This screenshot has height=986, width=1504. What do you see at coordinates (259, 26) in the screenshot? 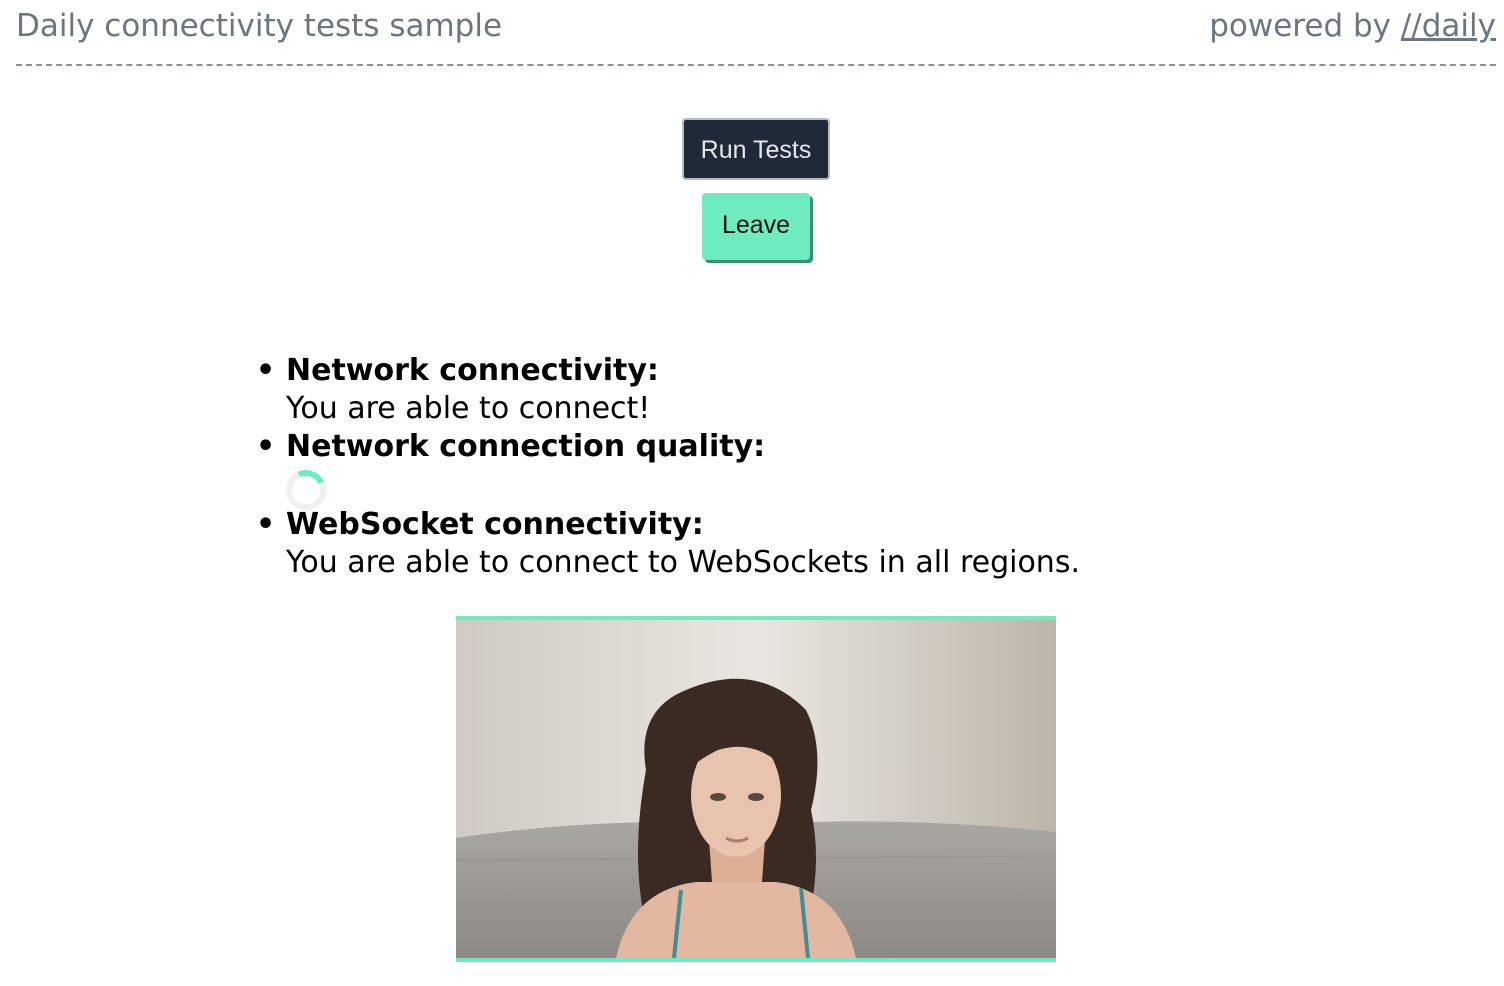
I see `page-title: Daily connectivity tests sample` at bounding box center [259, 26].